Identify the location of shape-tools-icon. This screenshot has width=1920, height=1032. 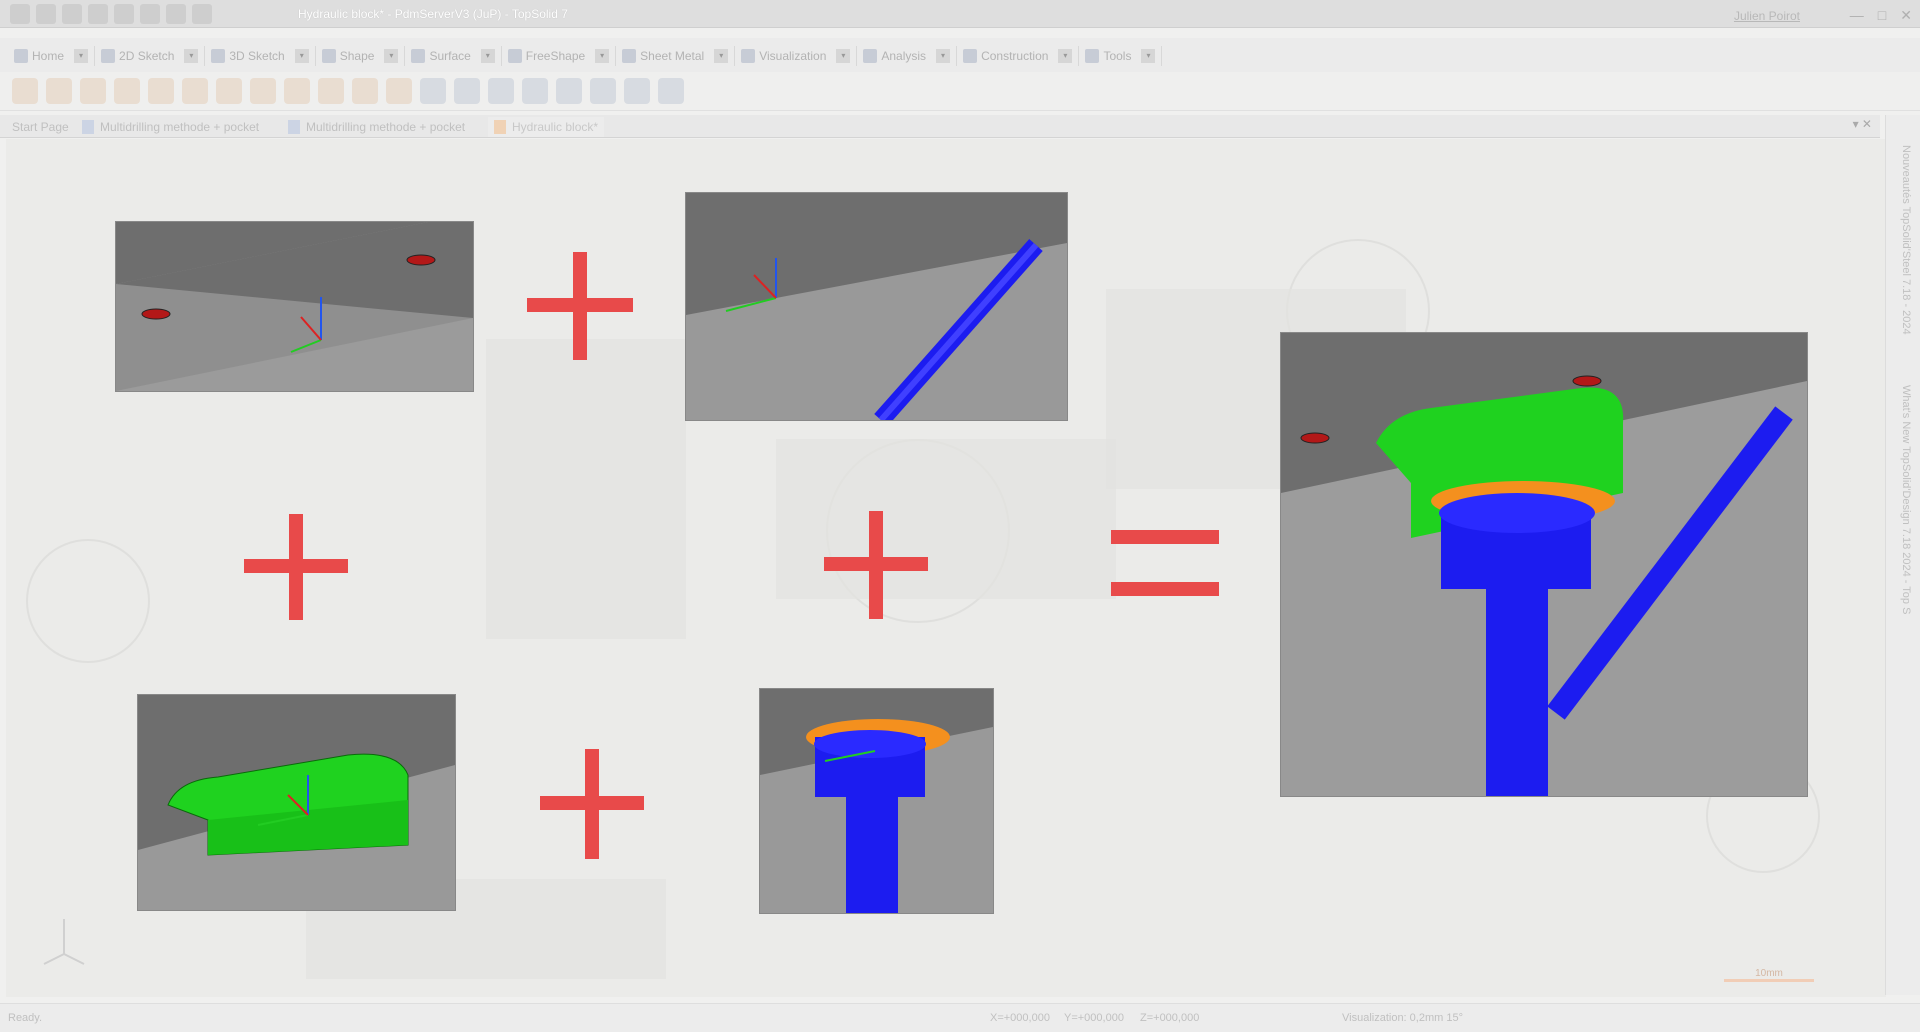
(671, 91).